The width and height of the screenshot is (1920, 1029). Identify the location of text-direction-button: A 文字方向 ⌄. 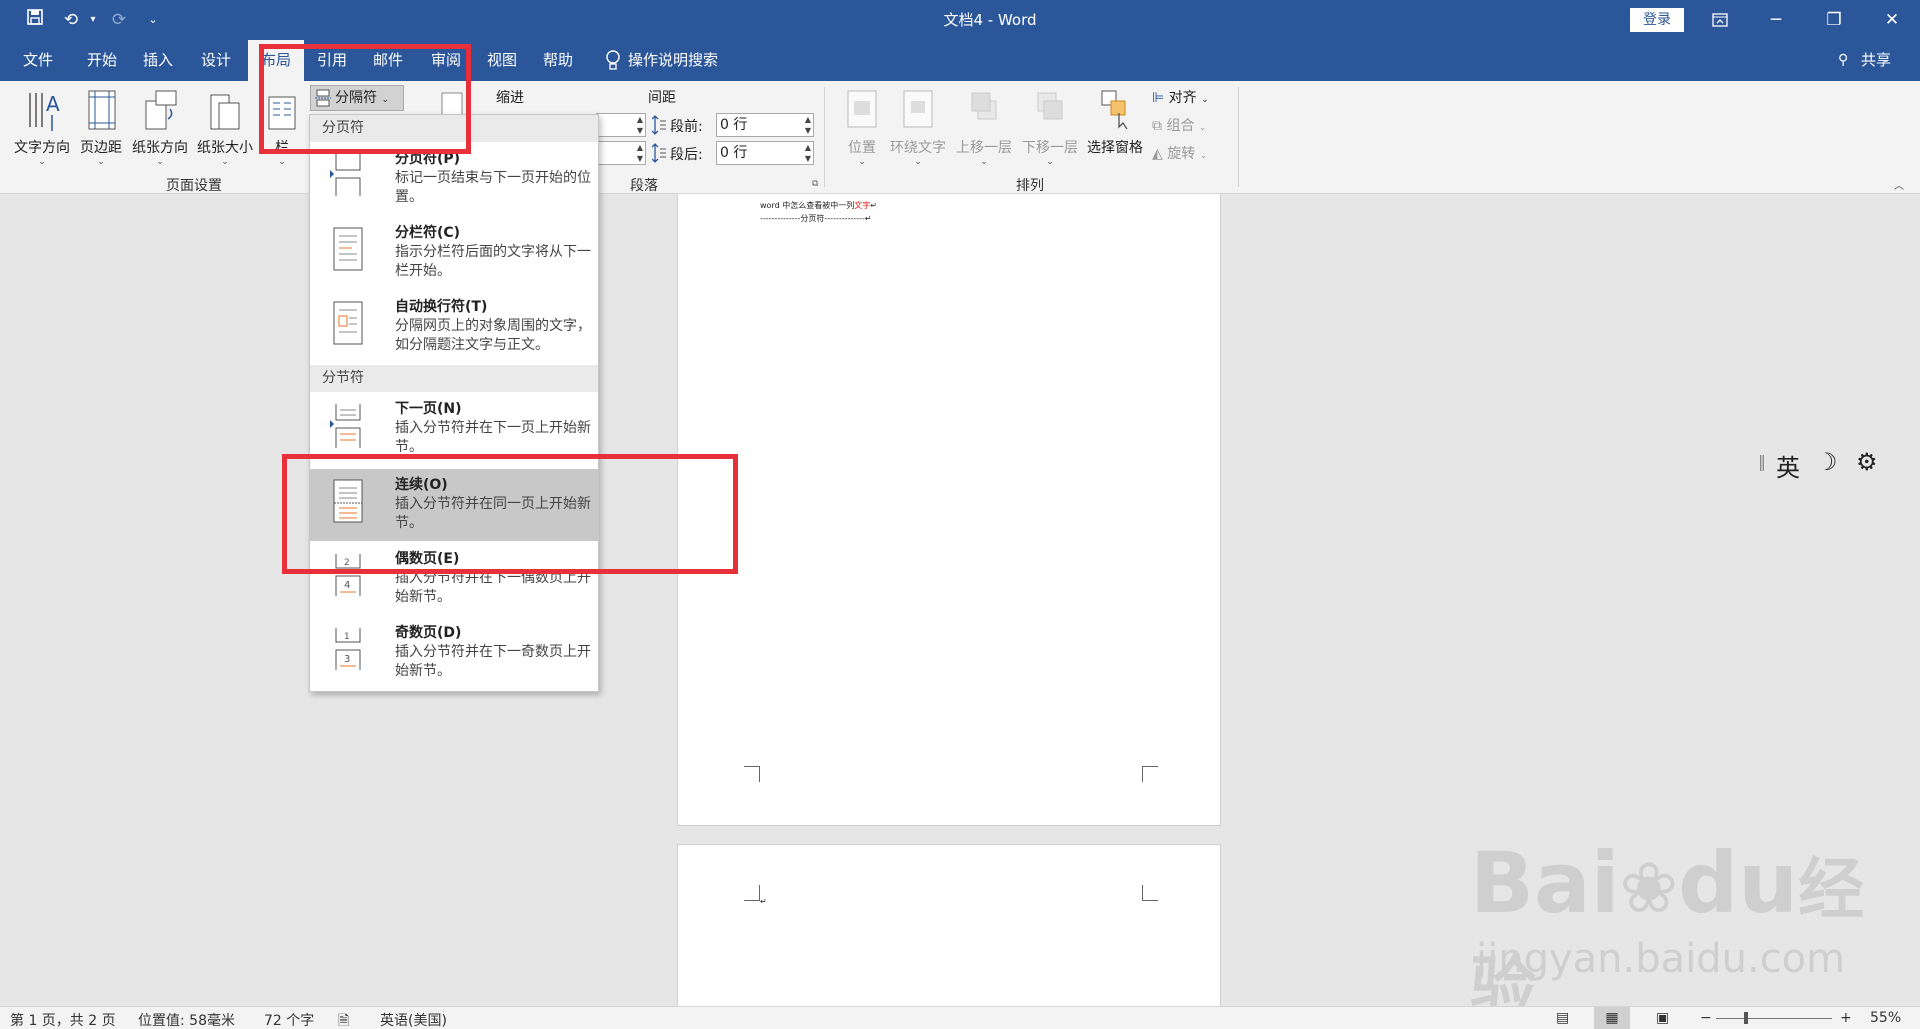
(42, 127).